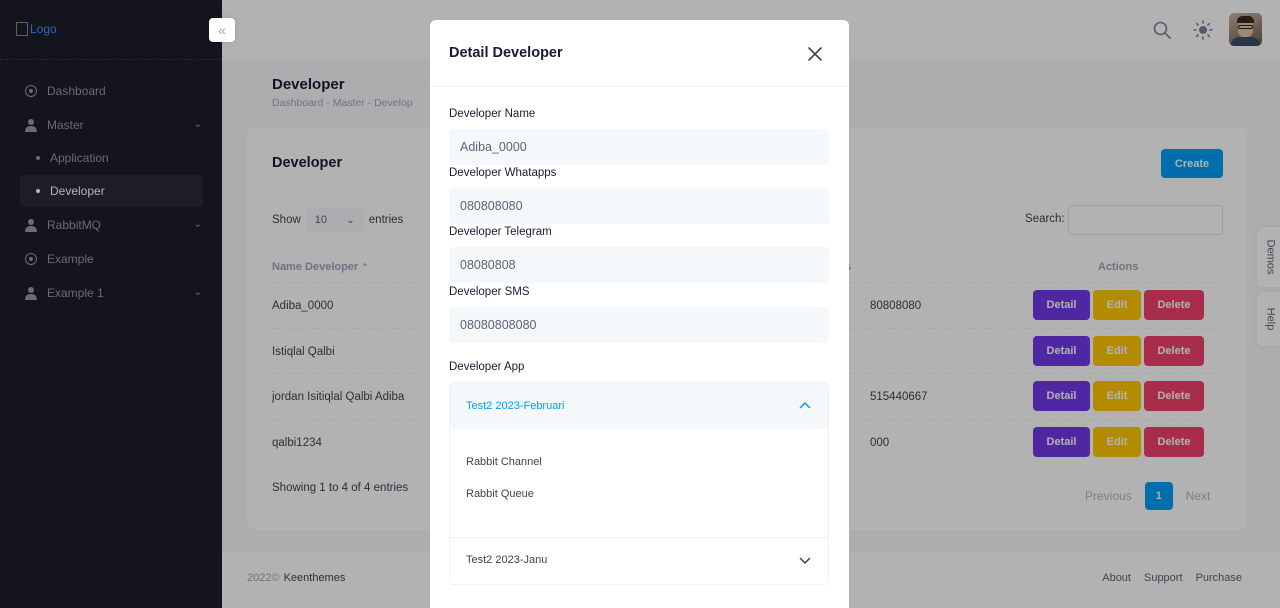  I want to click on sidebar-toggle-button: «, so click(222, 30).